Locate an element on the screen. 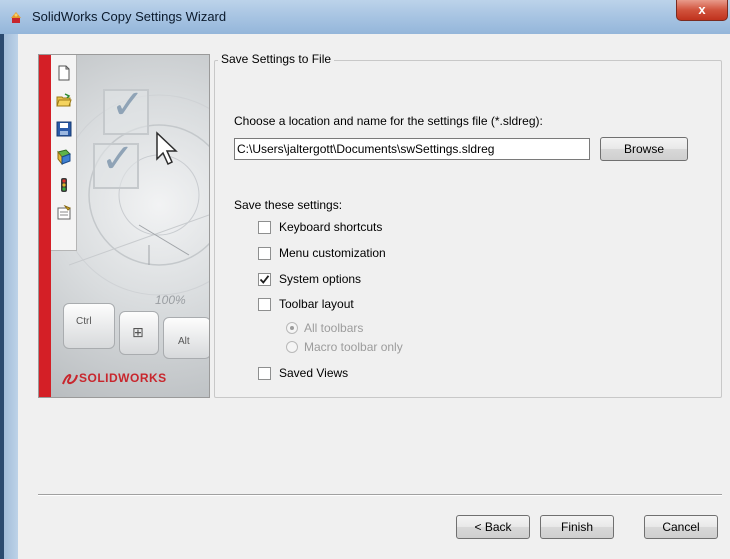 The width and height of the screenshot is (730, 559). options-icon is located at coordinates (64, 157).